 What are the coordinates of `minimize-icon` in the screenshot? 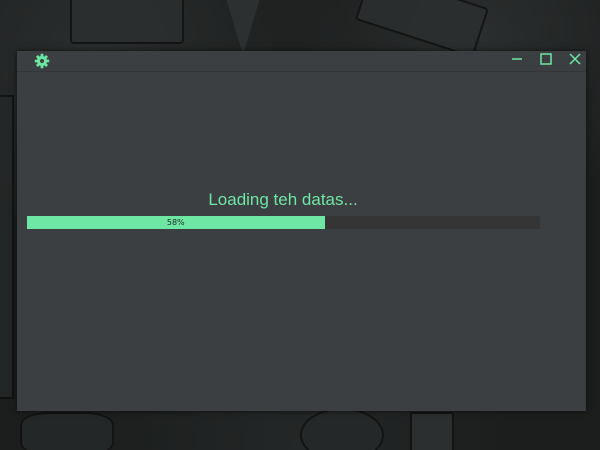 It's located at (517, 61).